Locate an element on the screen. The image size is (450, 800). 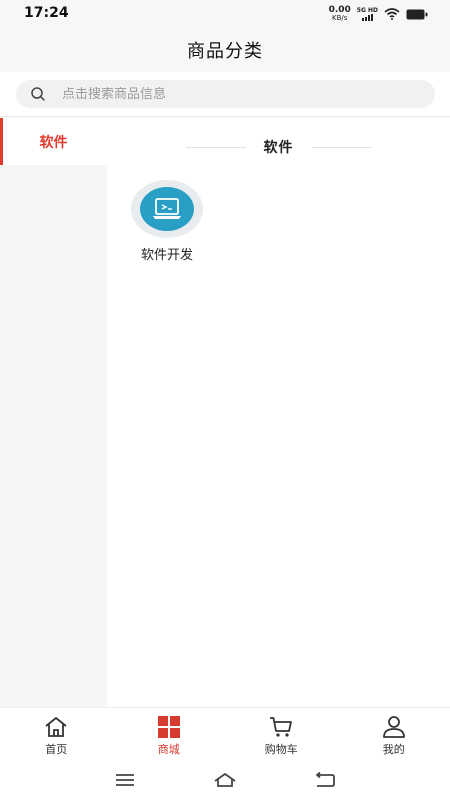
battery-icon is located at coordinates (417, 14).